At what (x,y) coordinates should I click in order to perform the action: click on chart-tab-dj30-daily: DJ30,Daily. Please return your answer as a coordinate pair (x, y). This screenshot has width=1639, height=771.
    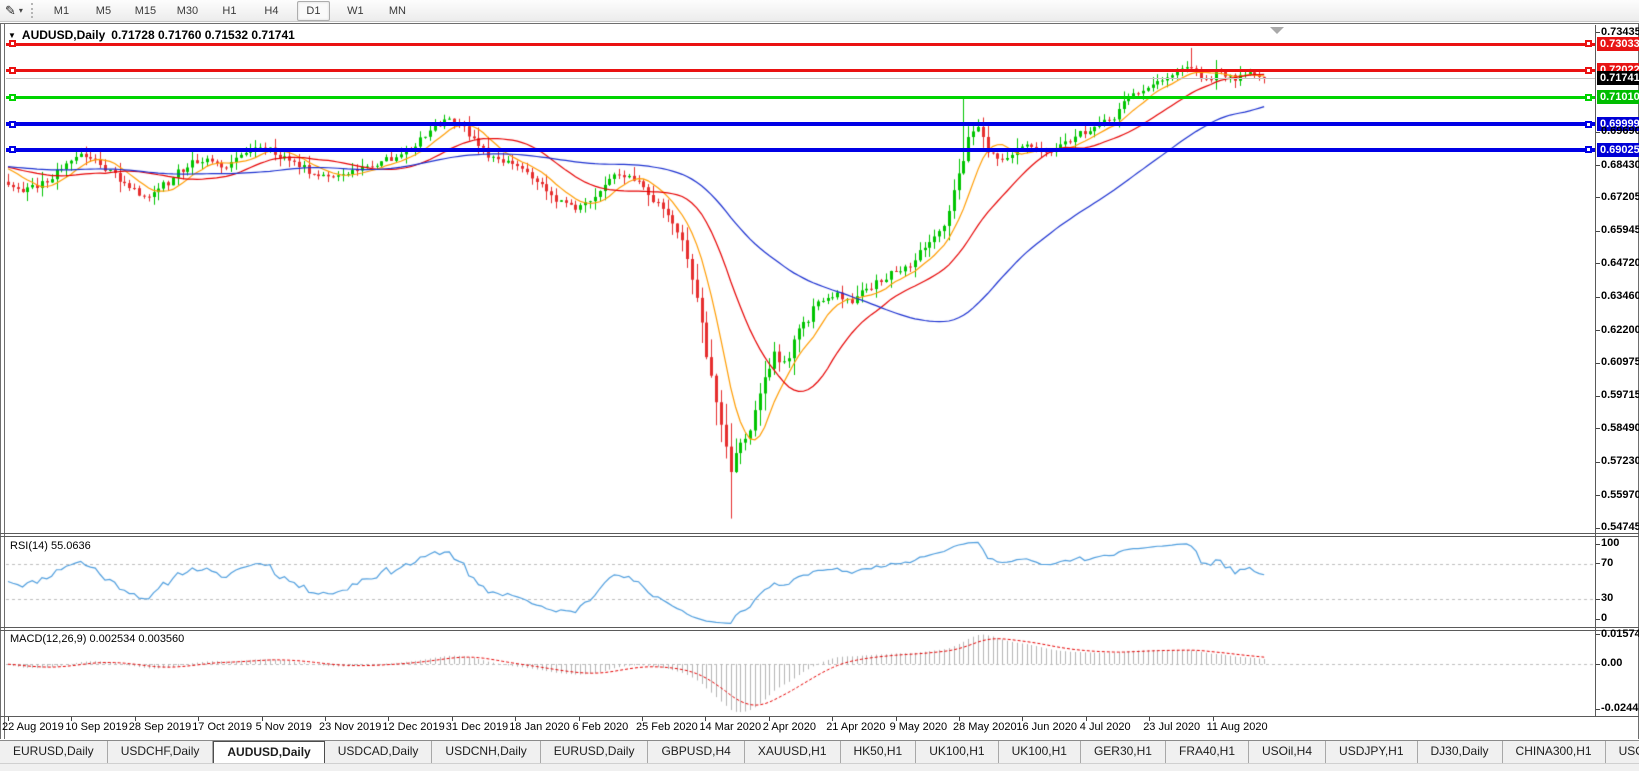
    Looking at the image, I should click on (1460, 752).